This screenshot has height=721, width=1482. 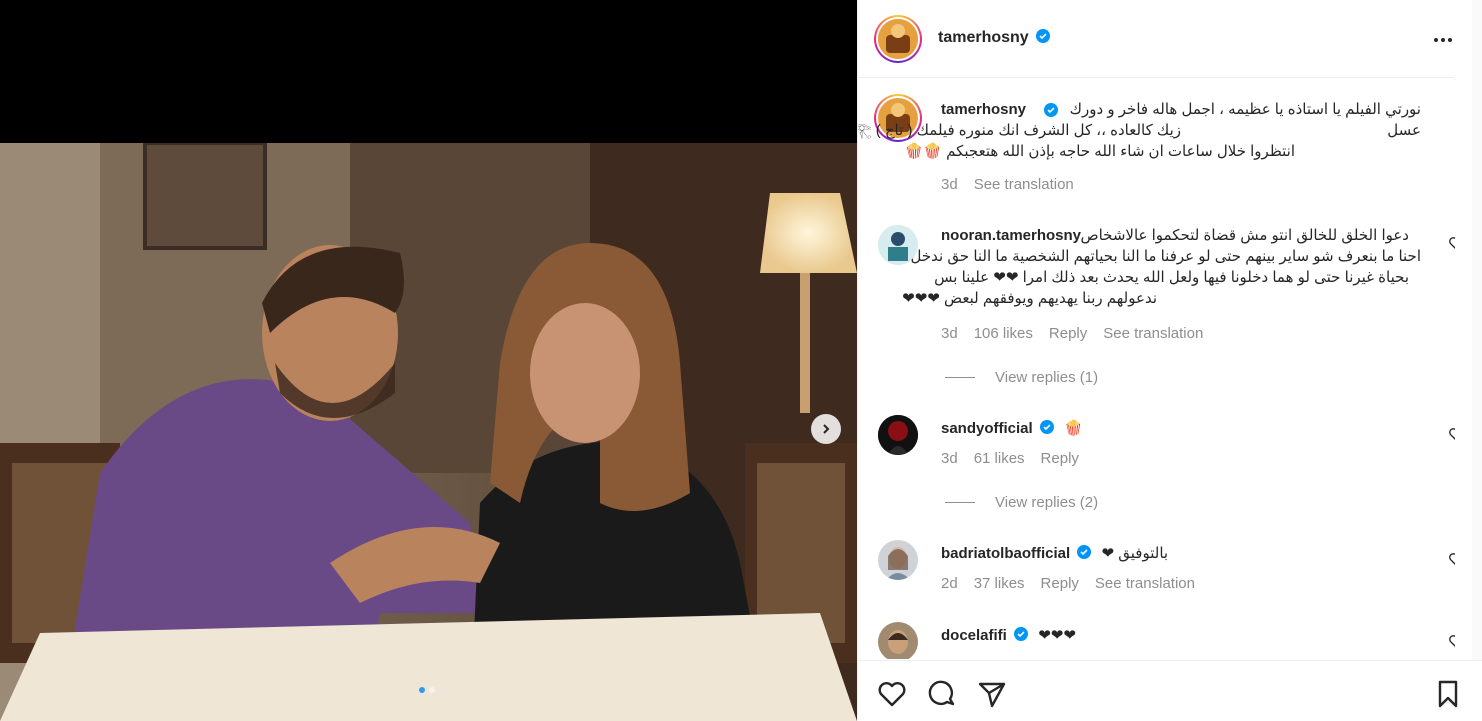 What do you see at coordinates (983, 37) in the screenshot?
I see `author-username: tamerhosny` at bounding box center [983, 37].